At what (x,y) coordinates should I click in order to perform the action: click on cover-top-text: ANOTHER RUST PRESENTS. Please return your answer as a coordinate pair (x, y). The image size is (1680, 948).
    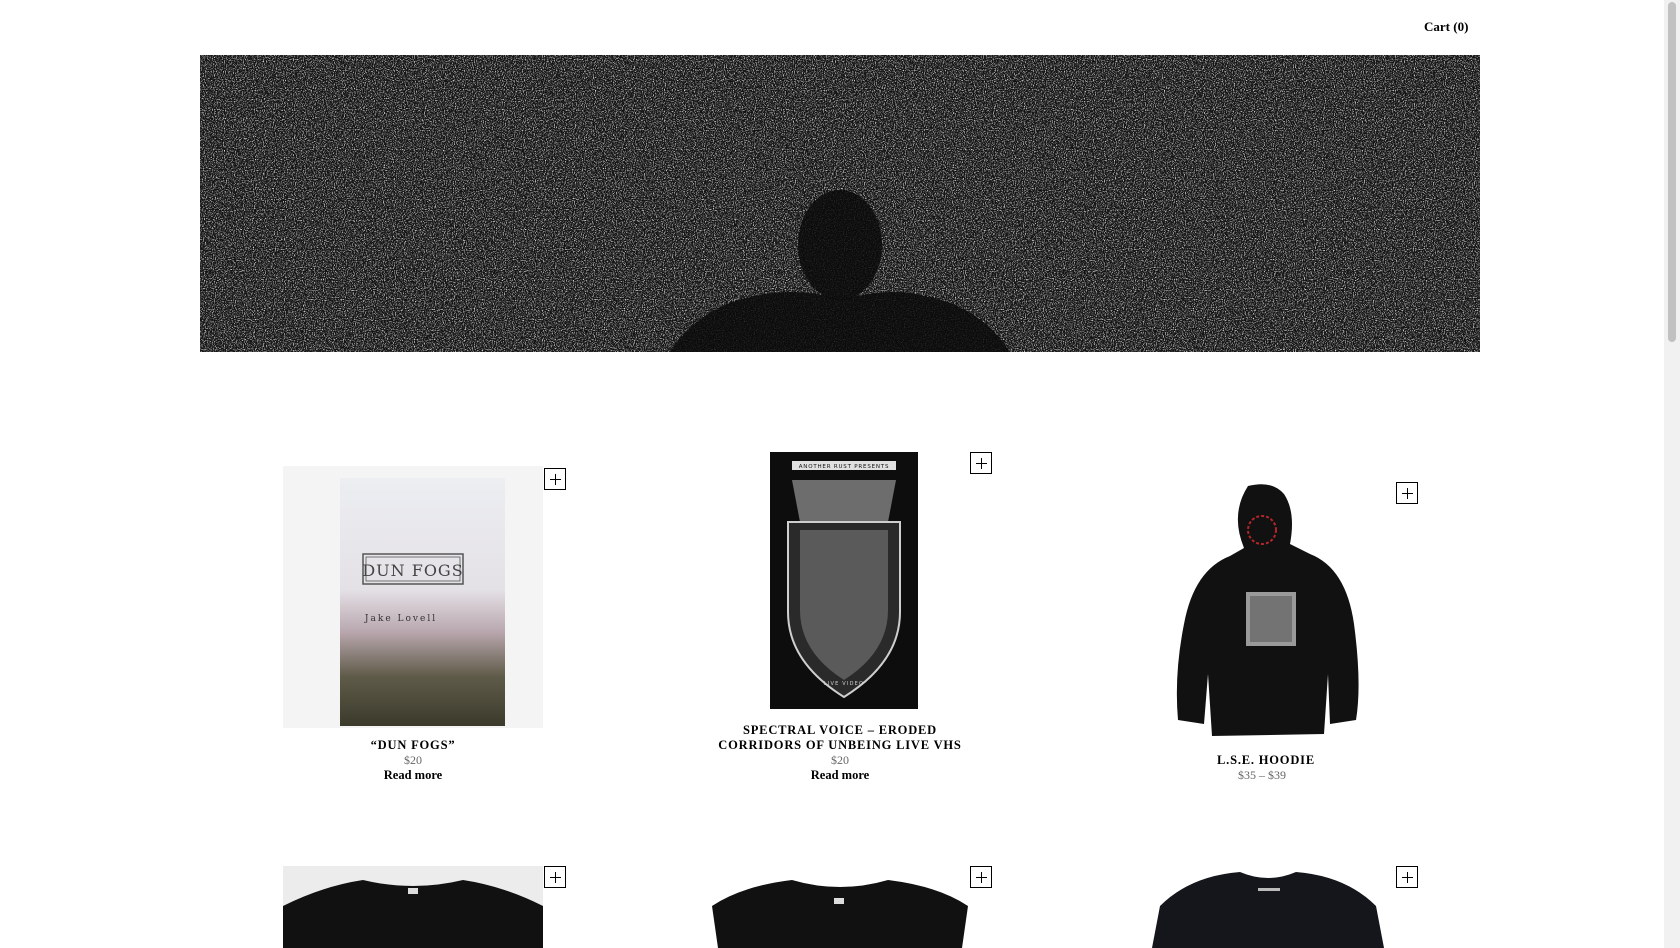
    Looking at the image, I should click on (844, 467).